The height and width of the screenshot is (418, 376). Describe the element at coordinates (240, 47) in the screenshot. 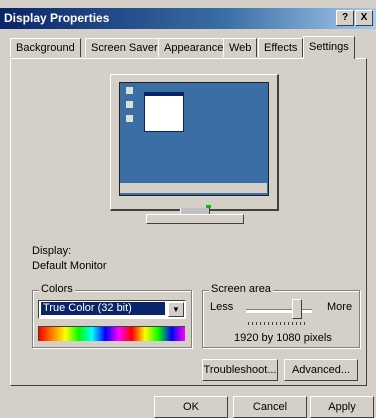

I see `tab-web: Web` at that location.